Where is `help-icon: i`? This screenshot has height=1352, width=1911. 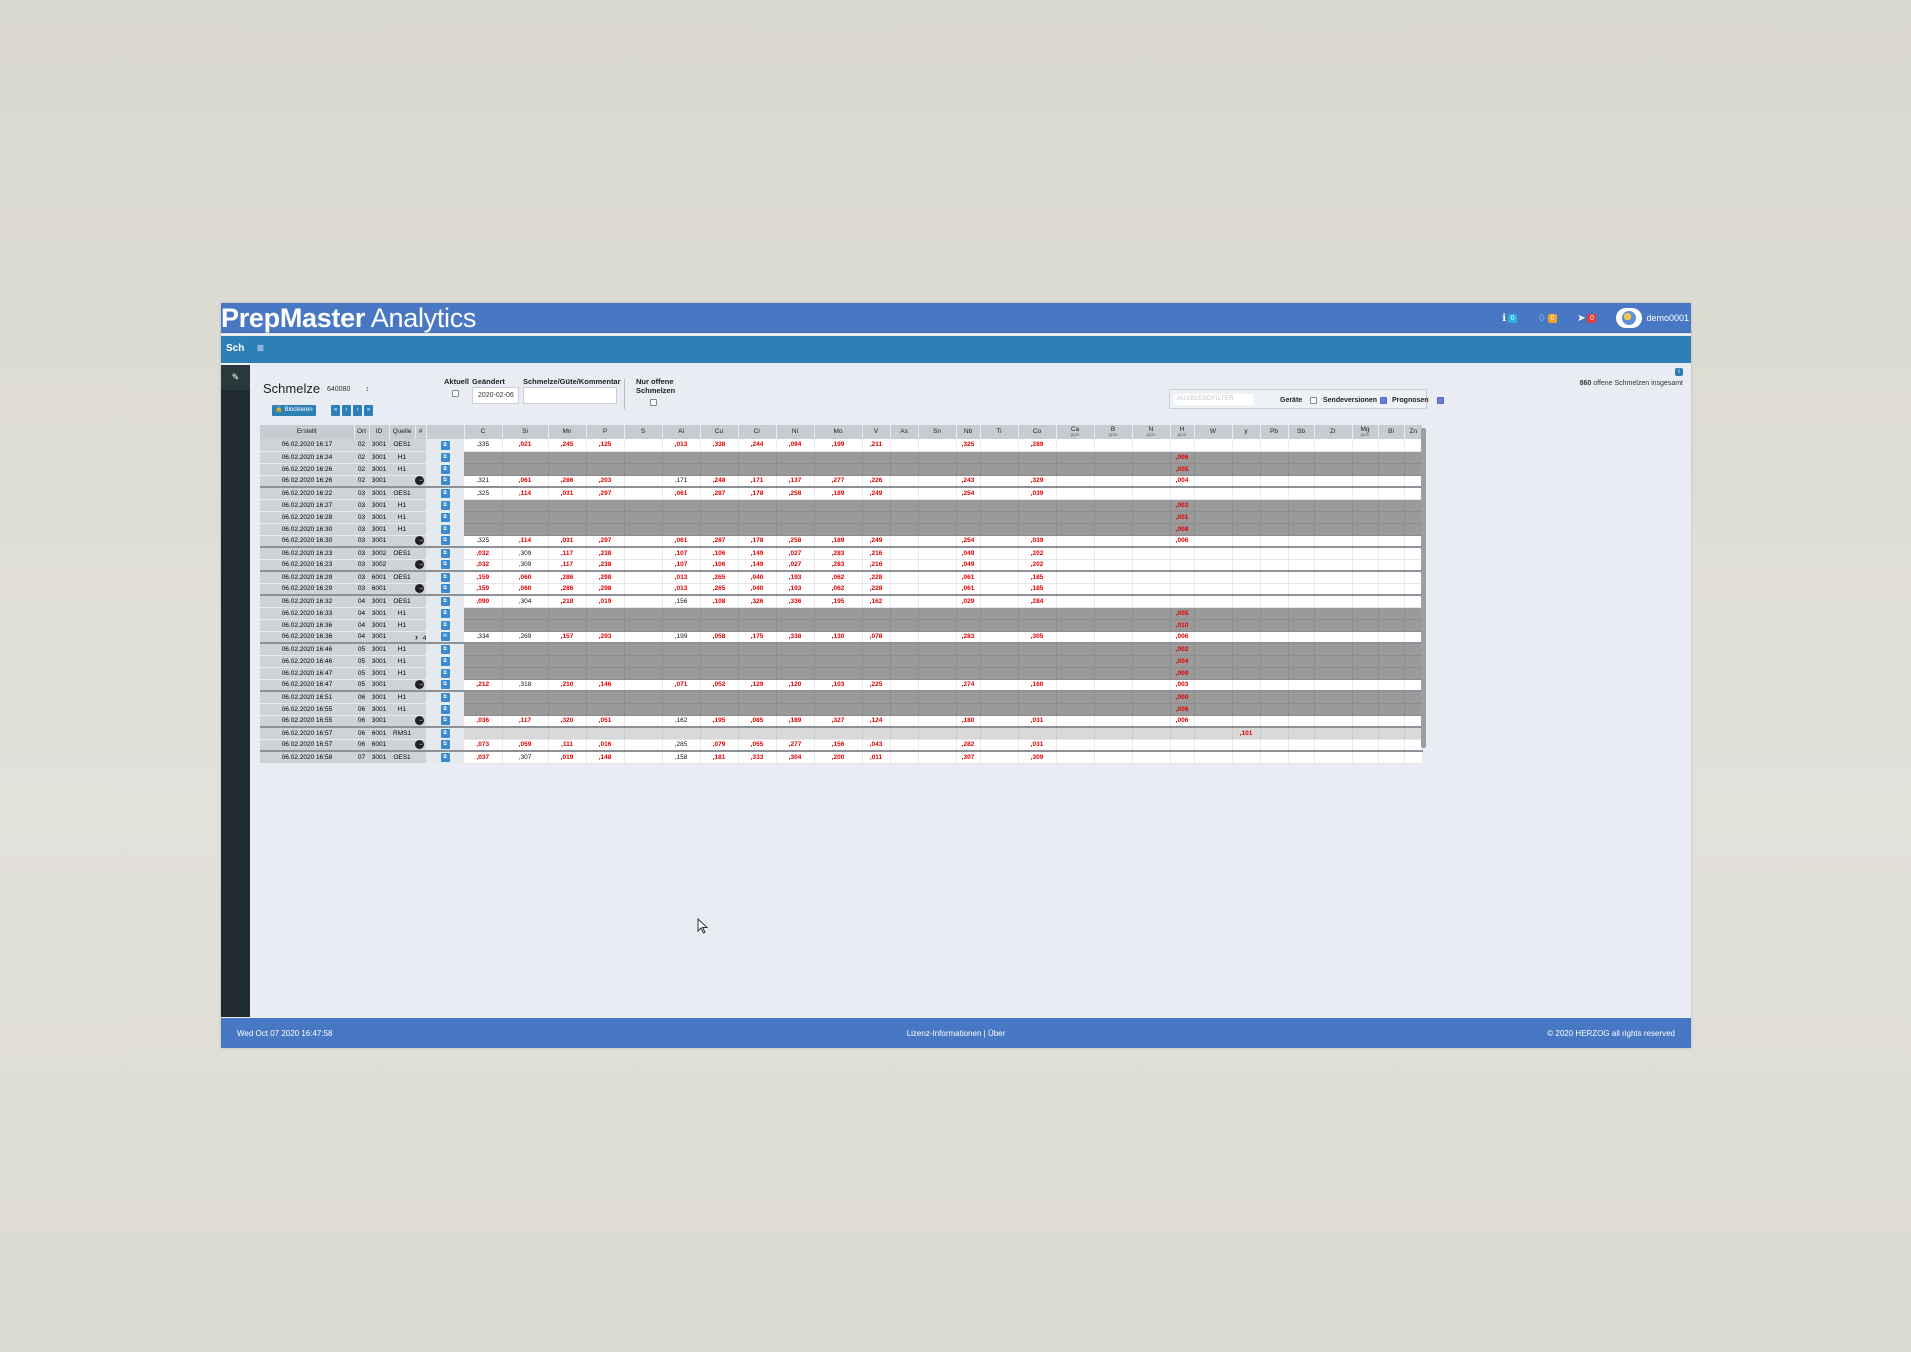 help-icon: i is located at coordinates (1679, 372).